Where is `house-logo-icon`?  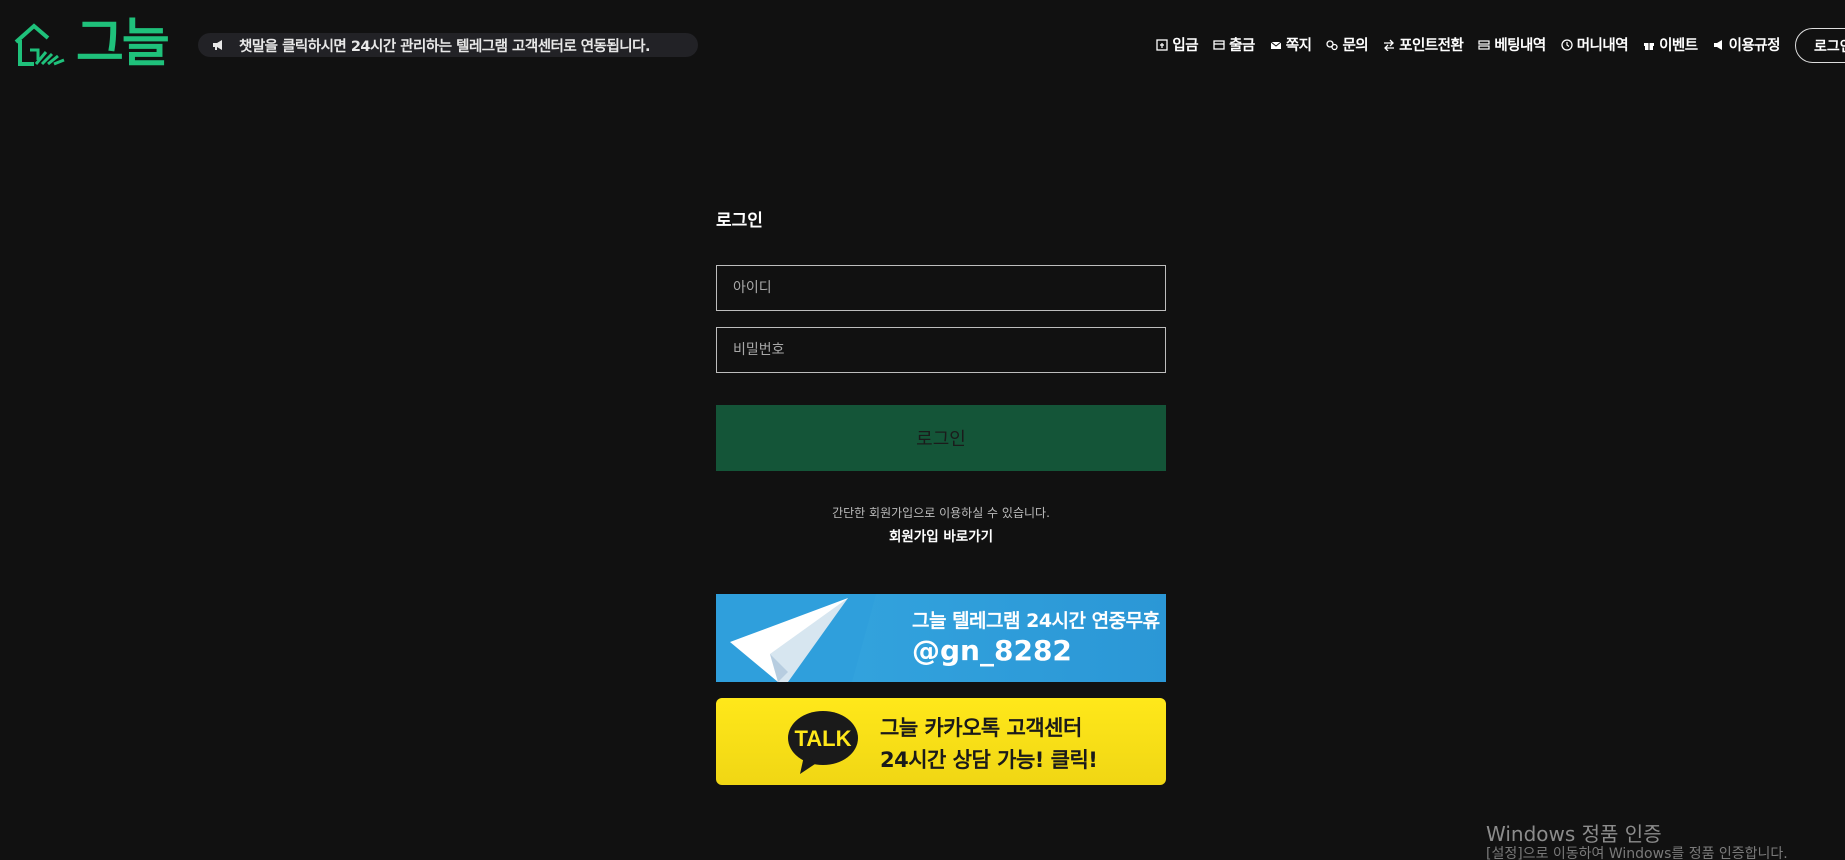
house-logo-icon is located at coordinates (39, 44).